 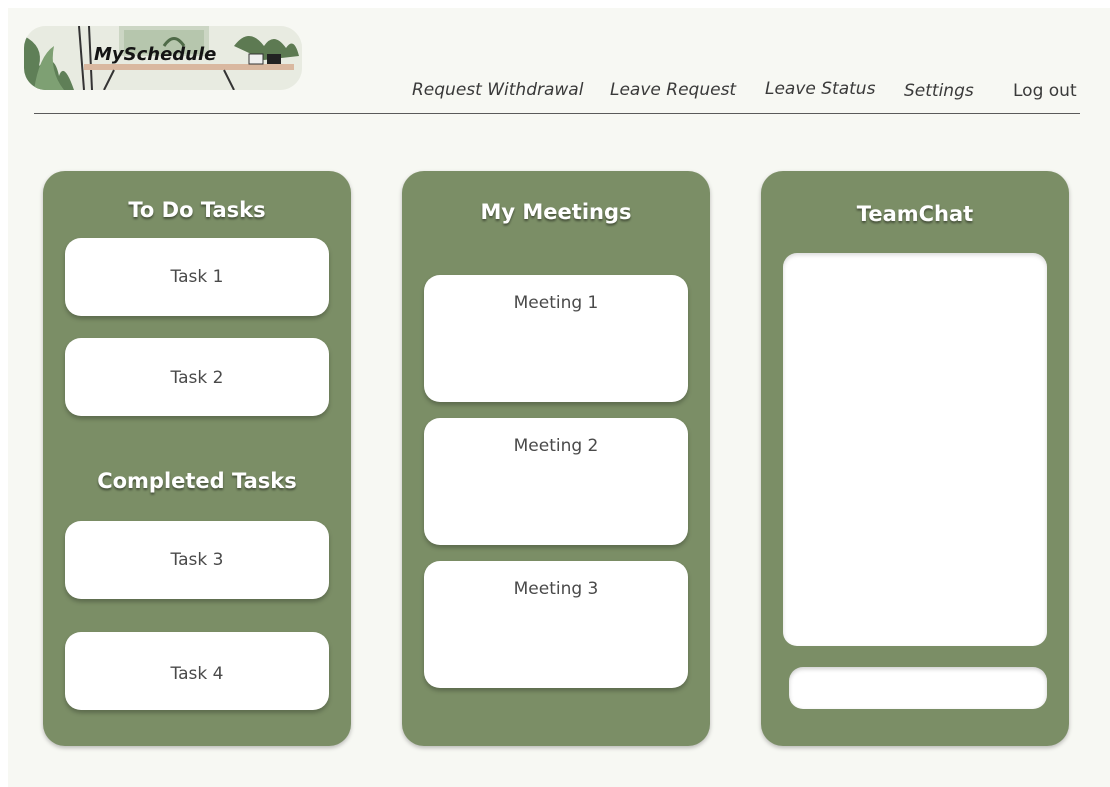 I want to click on completed-task-card: Task 3, so click(x=197, y=560).